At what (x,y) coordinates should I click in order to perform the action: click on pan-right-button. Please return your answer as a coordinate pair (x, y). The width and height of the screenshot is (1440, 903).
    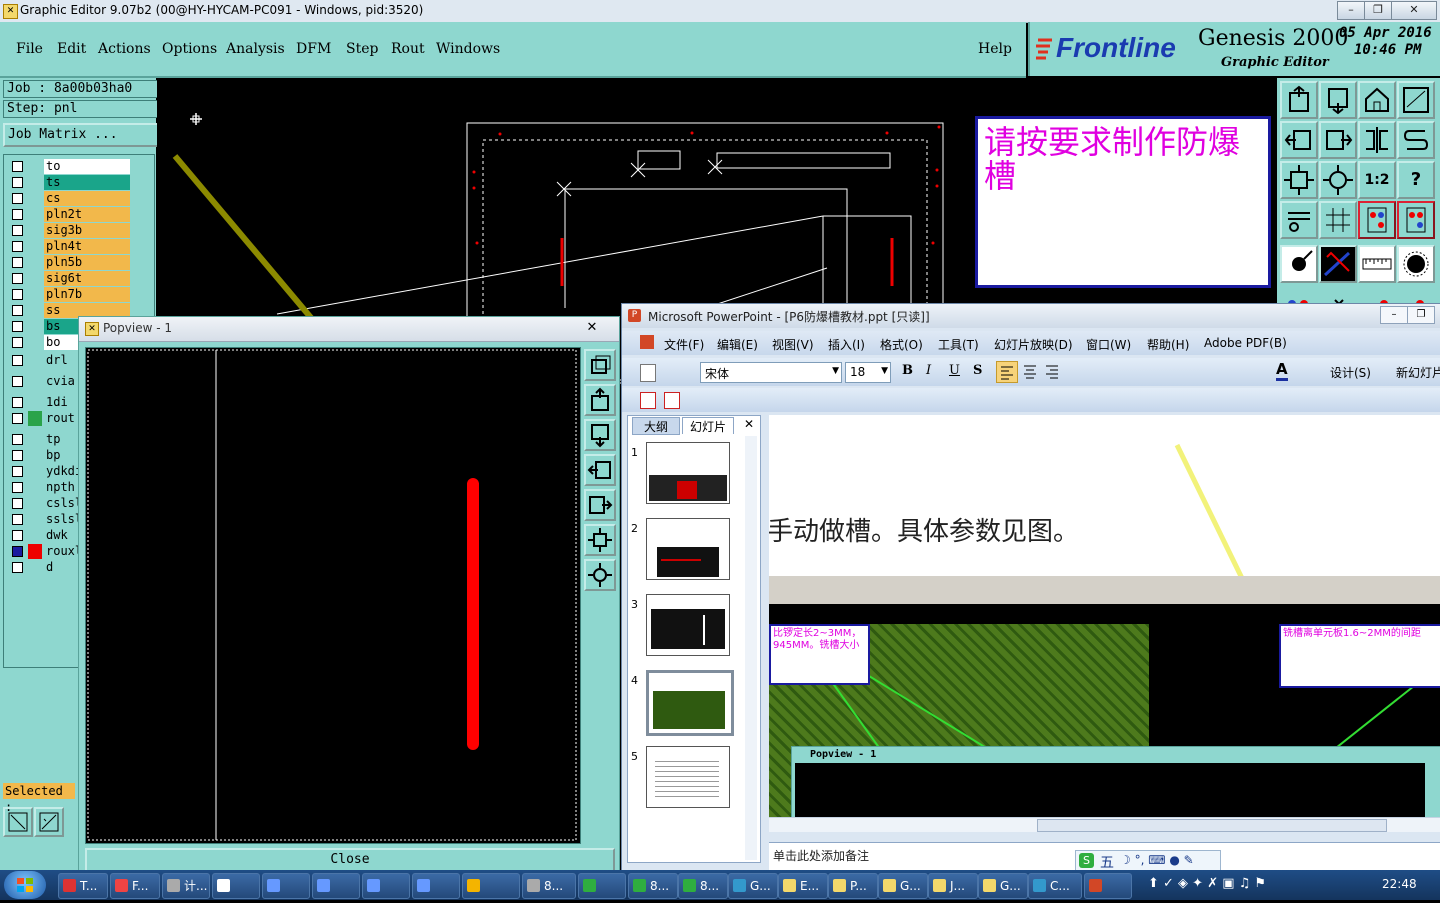
    Looking at the image, I should click on (1338, 140).